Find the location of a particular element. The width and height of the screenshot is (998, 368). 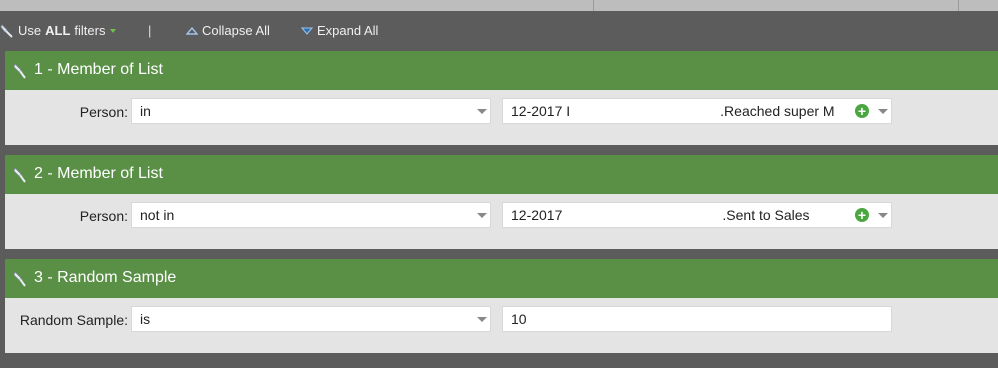

operator-select: in is located at coordinates (311, 111).